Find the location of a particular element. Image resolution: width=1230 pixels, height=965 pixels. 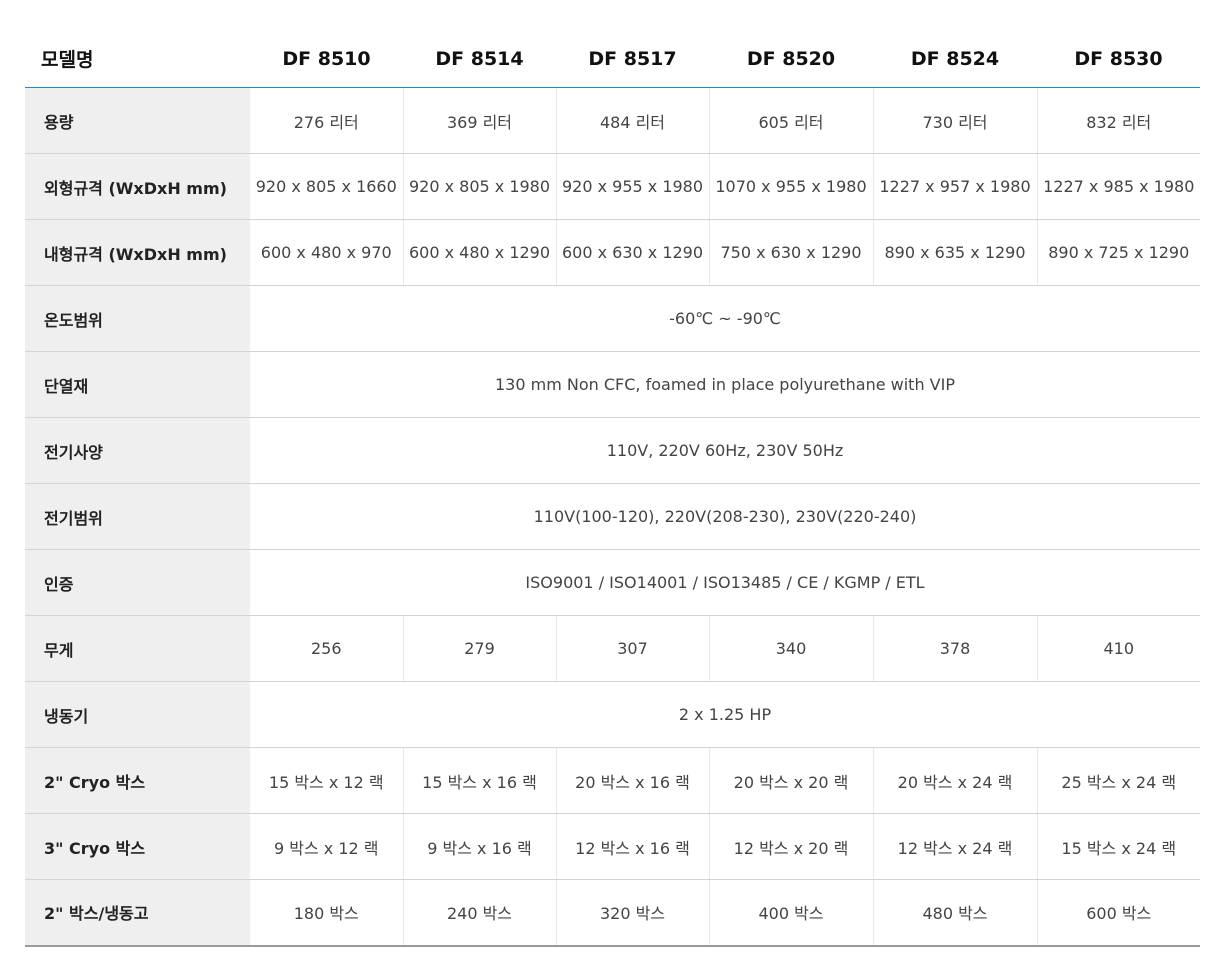

table-cell: 750 x 630 x 1290 is located at coordinates (790, 252).